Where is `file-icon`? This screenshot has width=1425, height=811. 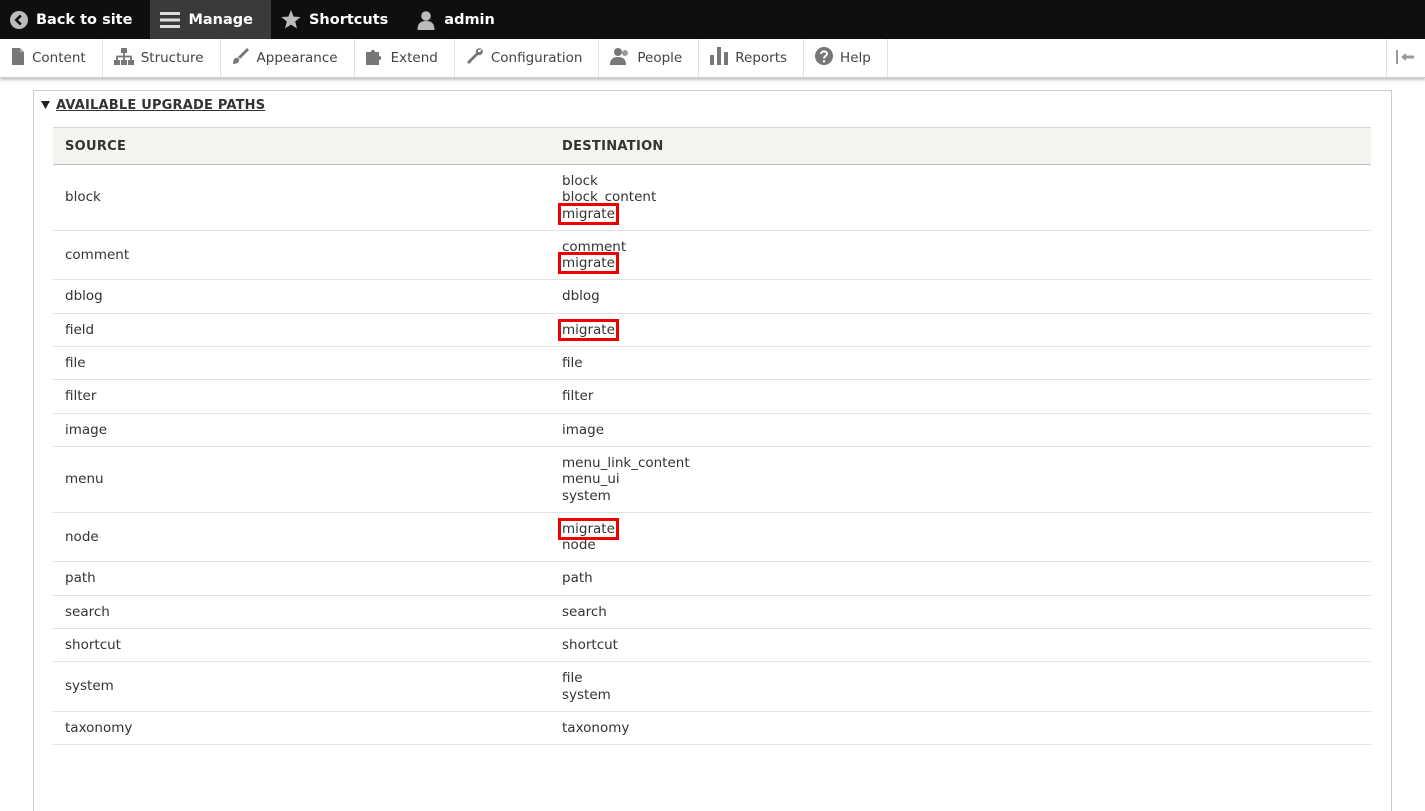 file-icon is located at coordinates (18, 58).